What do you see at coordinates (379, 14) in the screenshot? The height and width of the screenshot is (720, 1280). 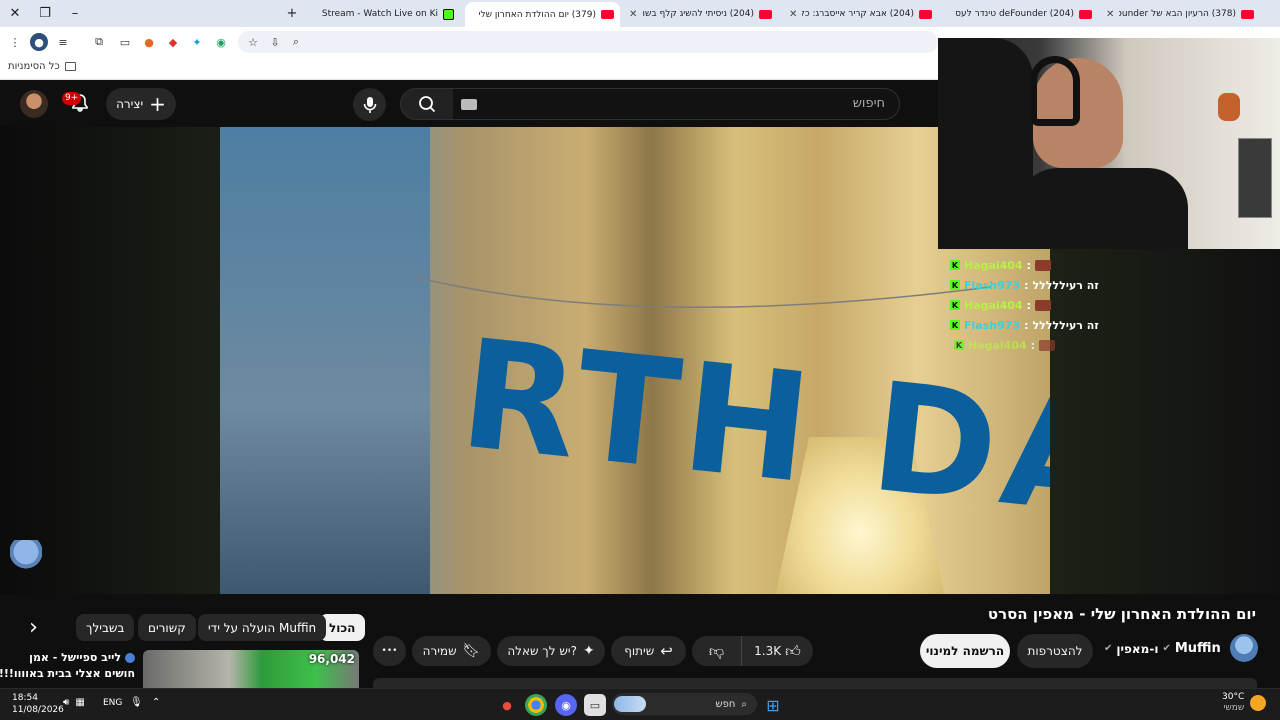 I see `tab-title: IGZ_ Stream - Watch Live on Ki` at bounding box center [379, 14].